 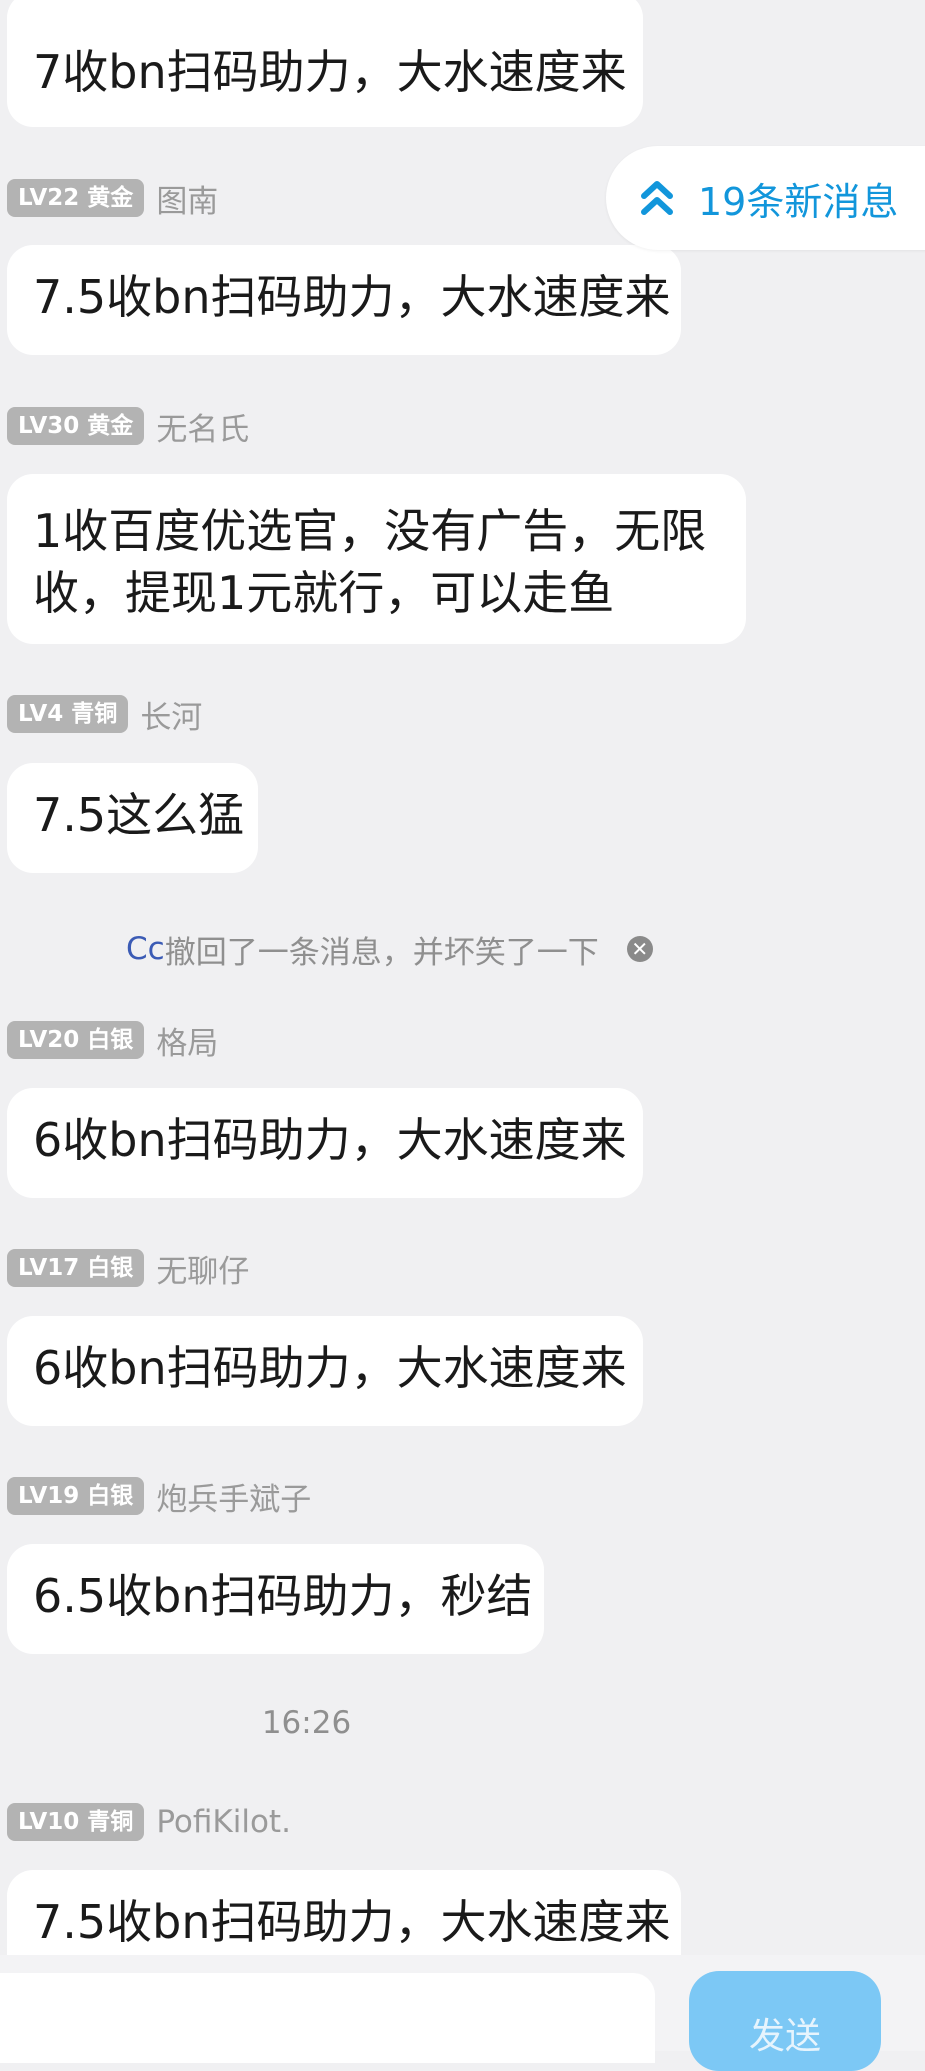 I want to click on message-sender: LV17 白银 无聊仔, so click(x=128, y=1269).